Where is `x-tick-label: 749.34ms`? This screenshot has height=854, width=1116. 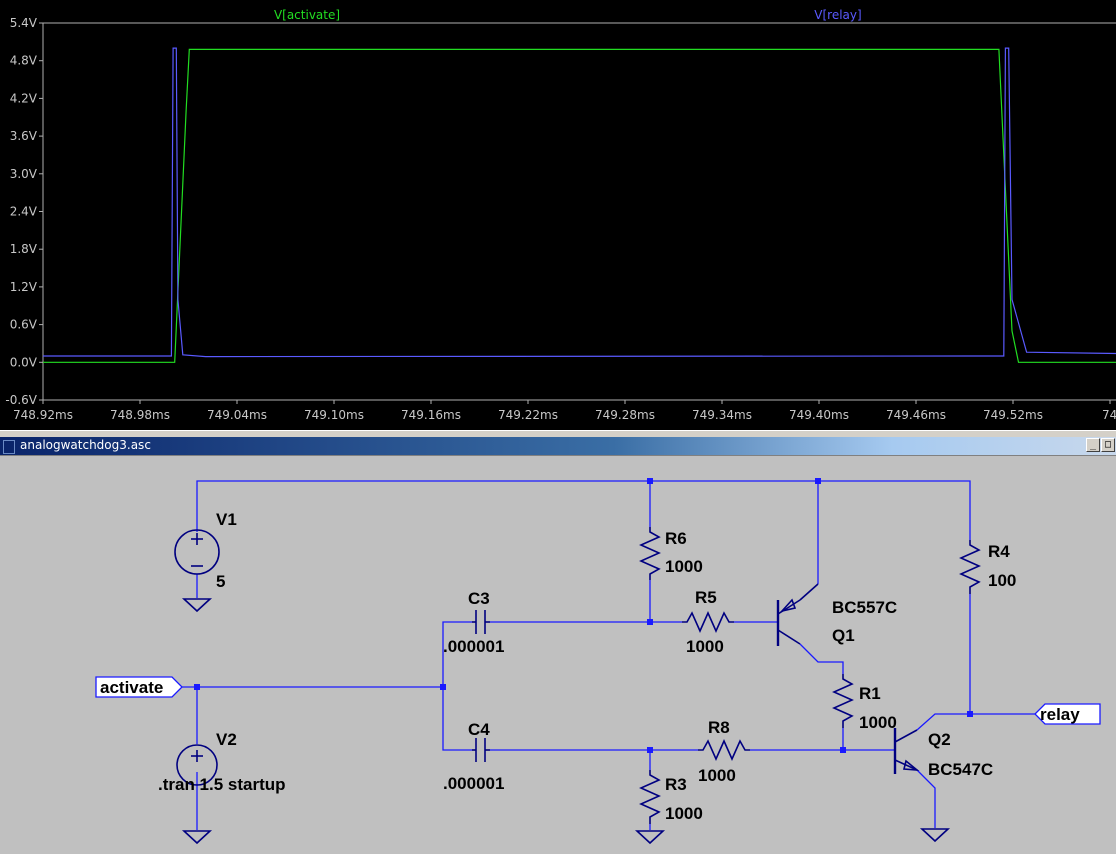
x-tick-label: 749.34ms is located at coordinates (722, 415).